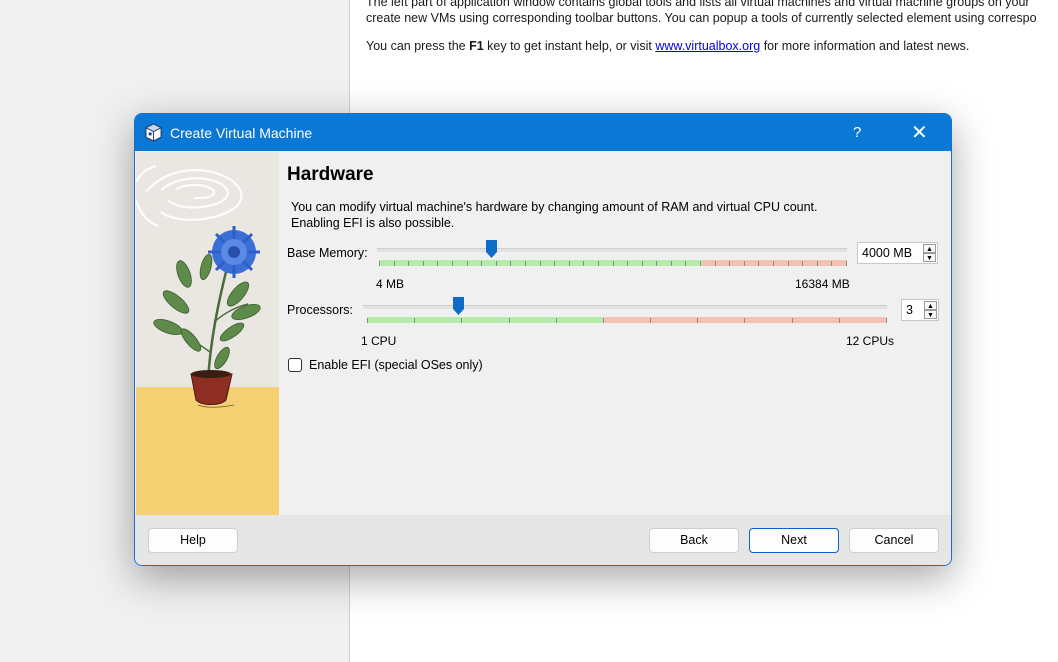 The width and height of the screenshot is (1058, 662). Describe the element at coordinates (153, 132) in the screenshot. I see `virtualbox-icon` at that location.